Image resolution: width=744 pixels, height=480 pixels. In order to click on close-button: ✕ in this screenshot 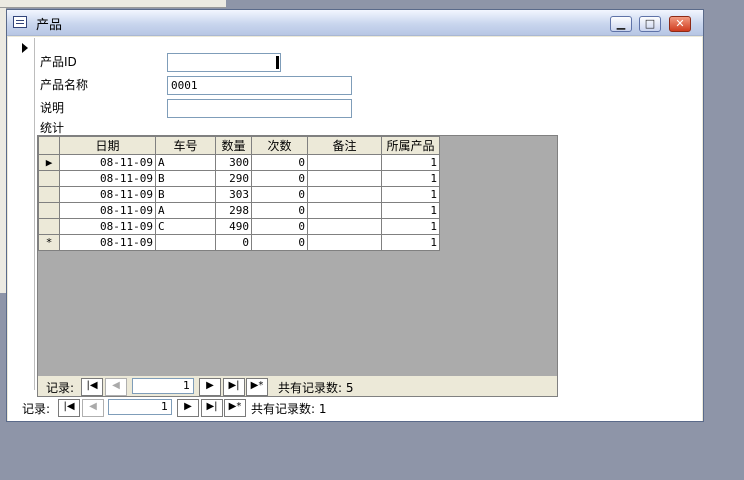, I will do `click(680, 24)`.